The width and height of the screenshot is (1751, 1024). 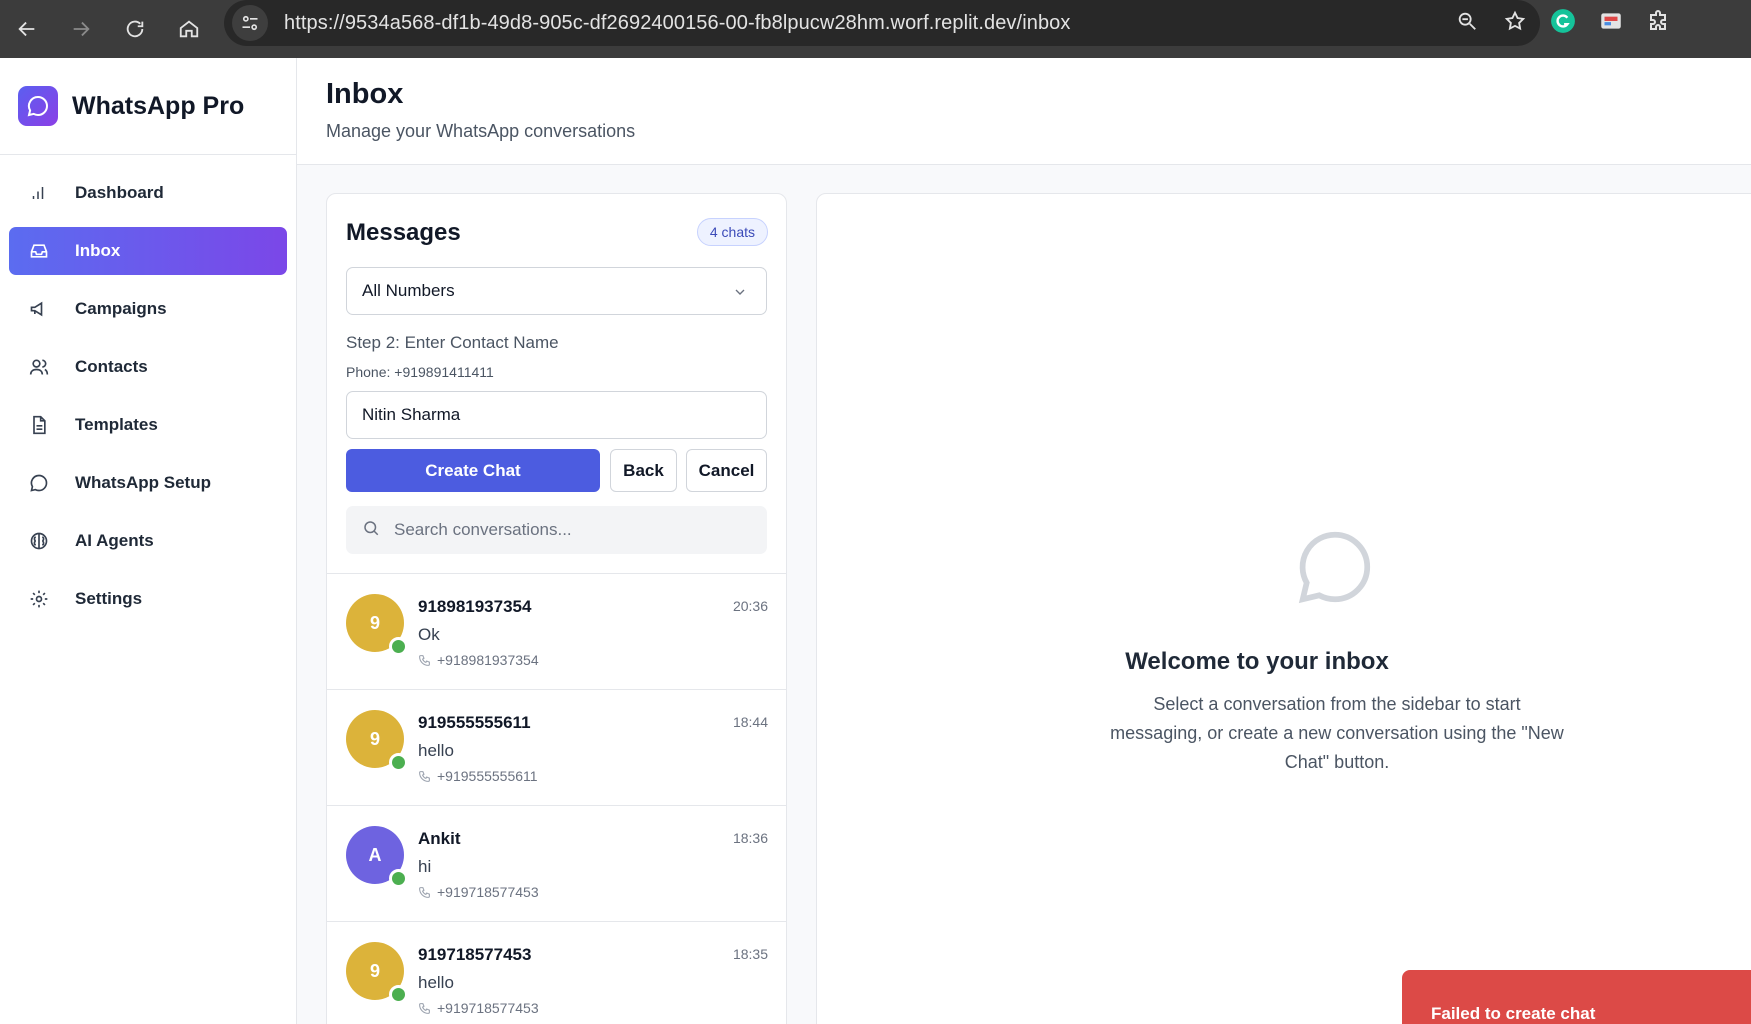 I want to click on error-toast: Failed to create chat, so click(x=1576, y=997).